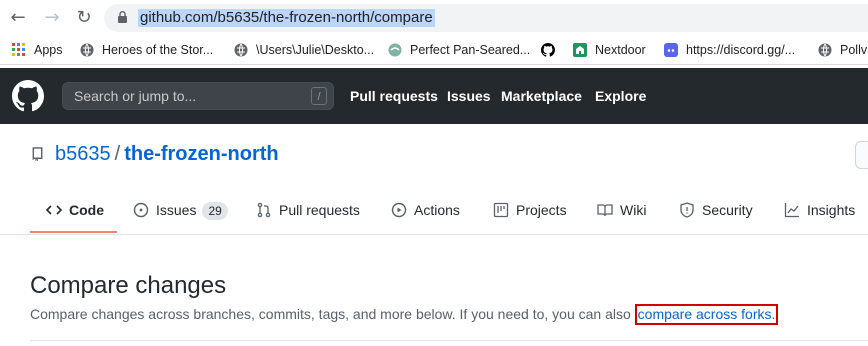 Image resolution: width=868 pixels, height=346 pixels. What do you see at coordinates (609, 50) in the screenshot?
I see `bookmark-nextdoor: Nextdoor` at bounding box center [609, 50].